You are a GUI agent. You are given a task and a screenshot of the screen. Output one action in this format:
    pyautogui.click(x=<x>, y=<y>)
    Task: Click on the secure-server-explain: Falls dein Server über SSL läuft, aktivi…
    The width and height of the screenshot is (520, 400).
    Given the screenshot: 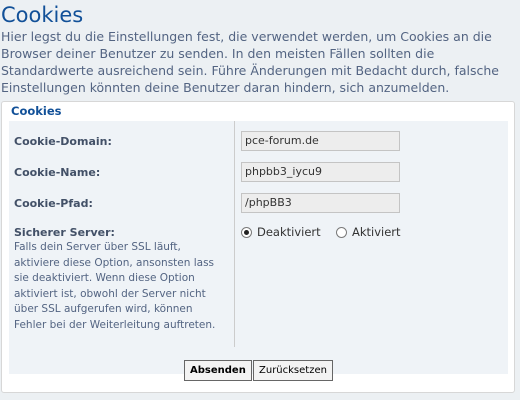 What is the action you would take?
    pyautogui.click(x=115, y=286)
    